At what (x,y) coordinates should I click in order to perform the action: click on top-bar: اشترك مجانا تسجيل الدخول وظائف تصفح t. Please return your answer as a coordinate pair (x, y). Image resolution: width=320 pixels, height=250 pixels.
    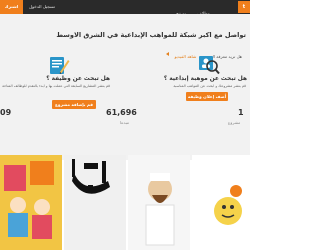
    Looking at the image, I should click on (125, 11).